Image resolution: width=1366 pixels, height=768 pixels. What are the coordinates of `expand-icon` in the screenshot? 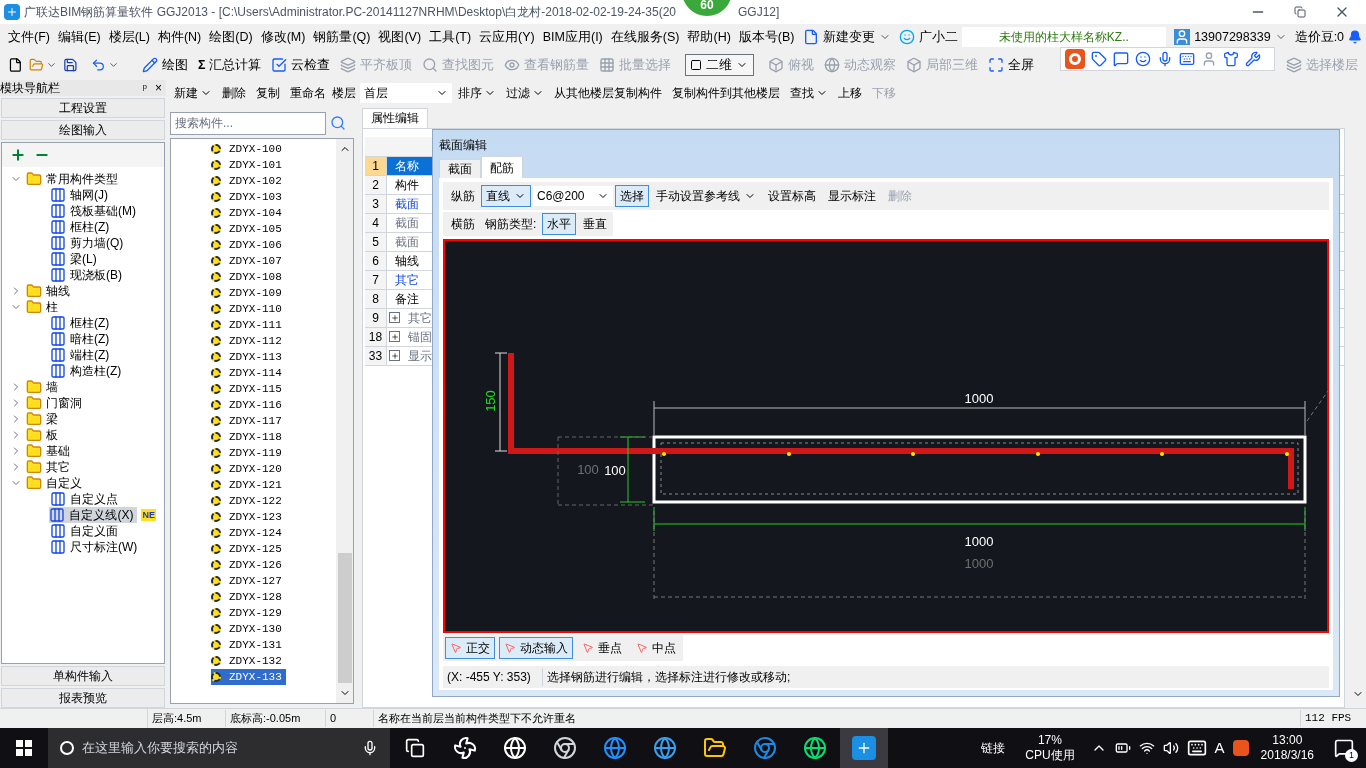 It's located at (394, 317).